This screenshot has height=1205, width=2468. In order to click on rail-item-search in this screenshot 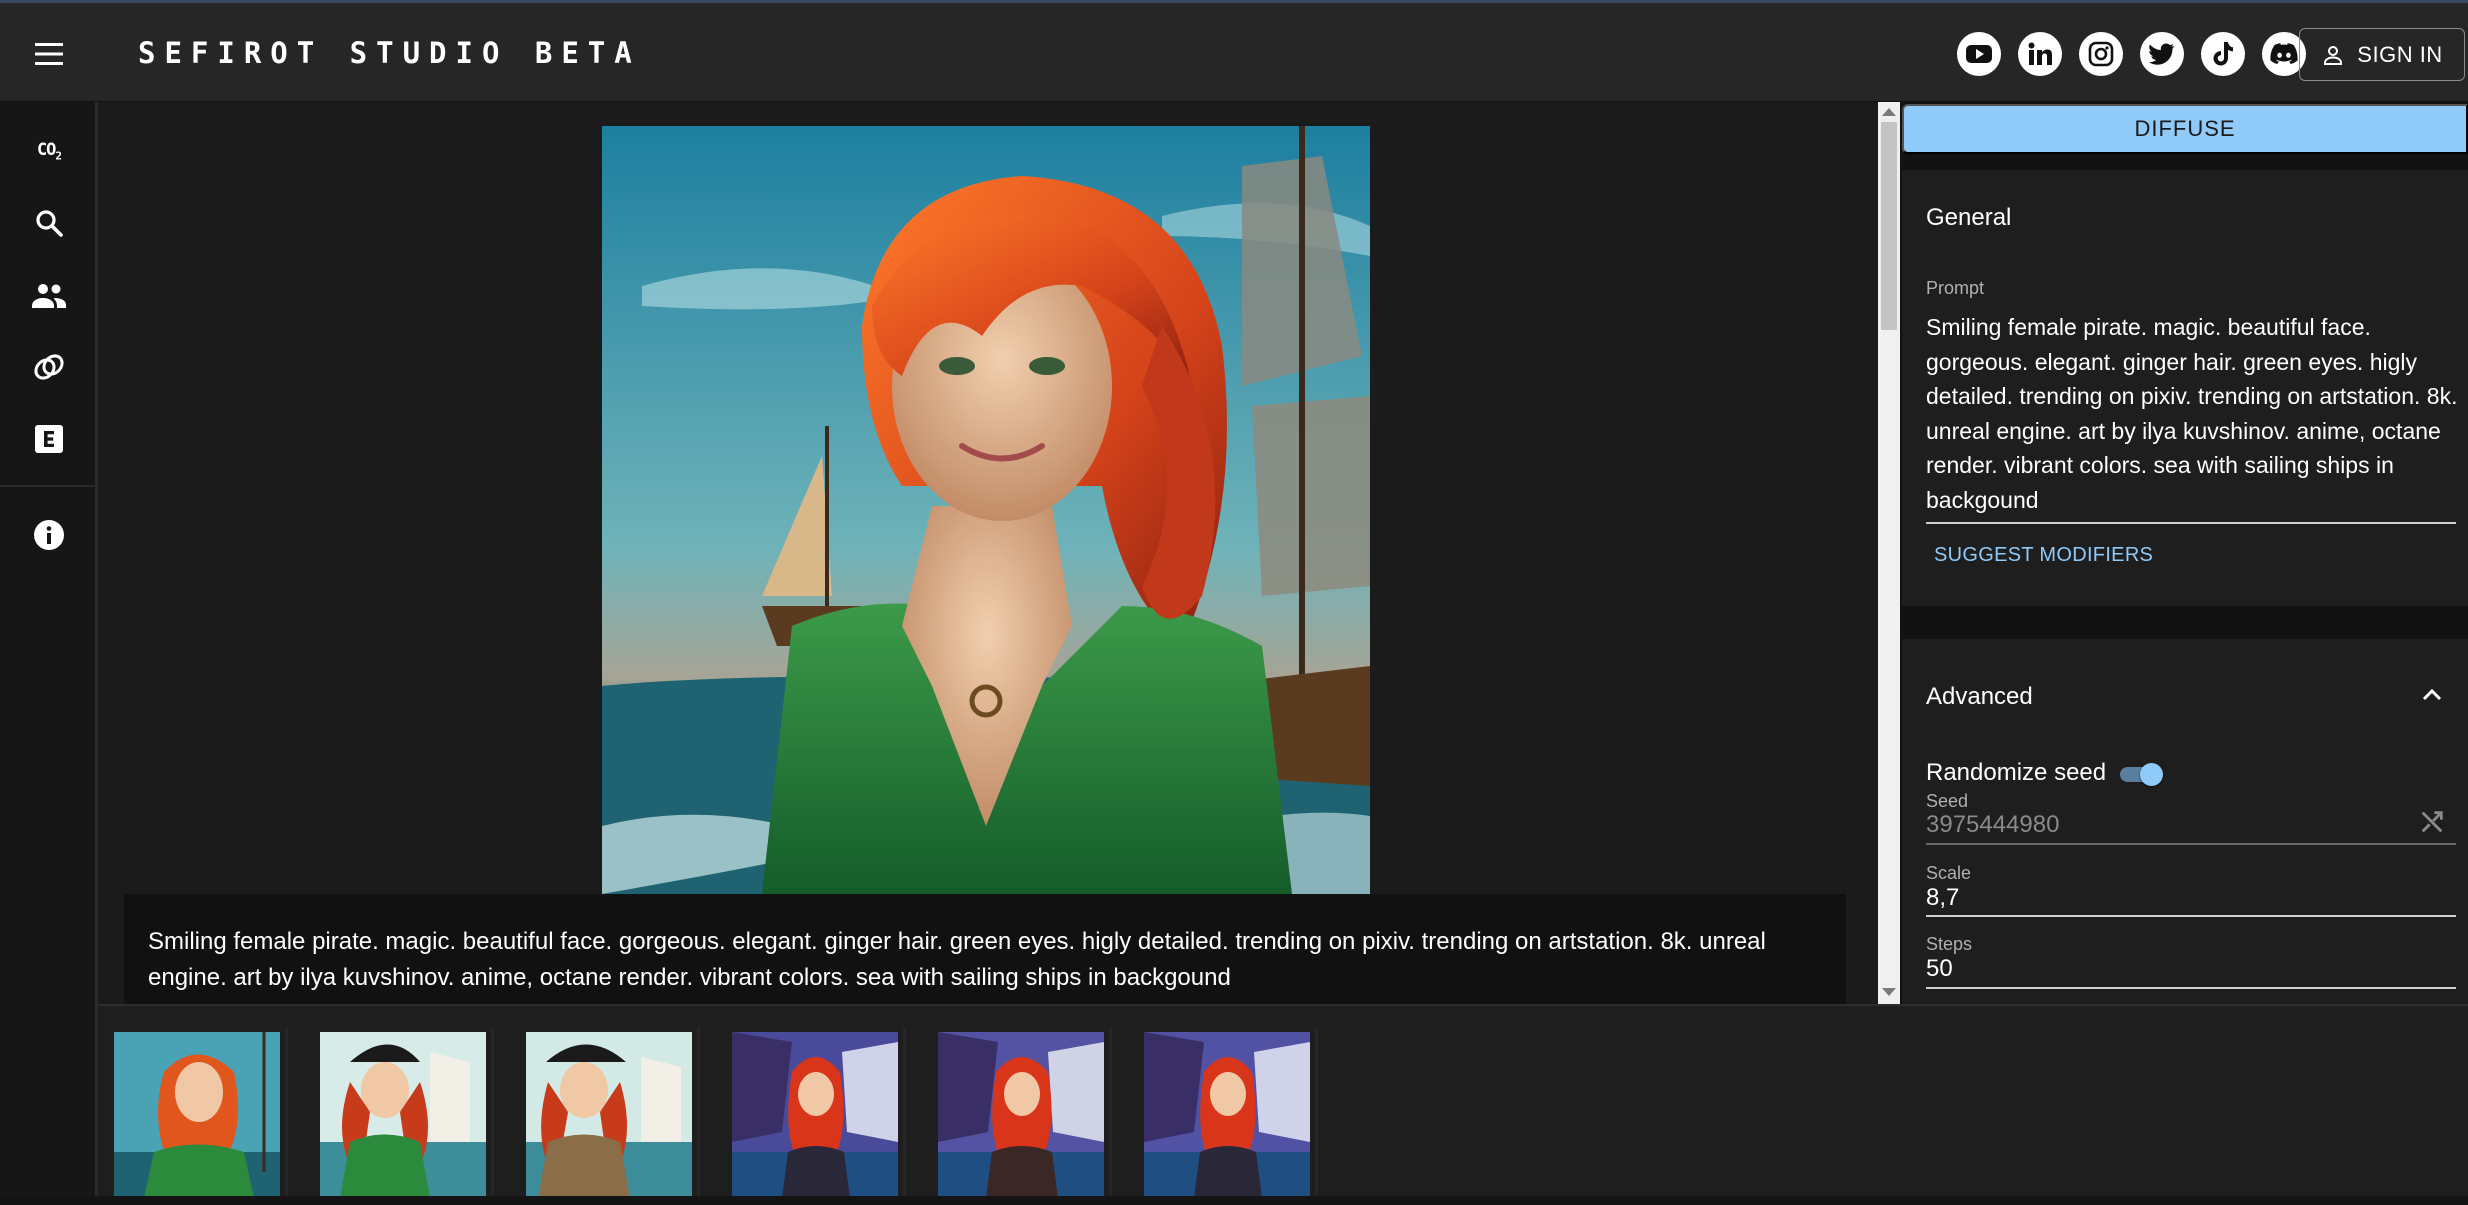, I will do `click(49, 223)`.